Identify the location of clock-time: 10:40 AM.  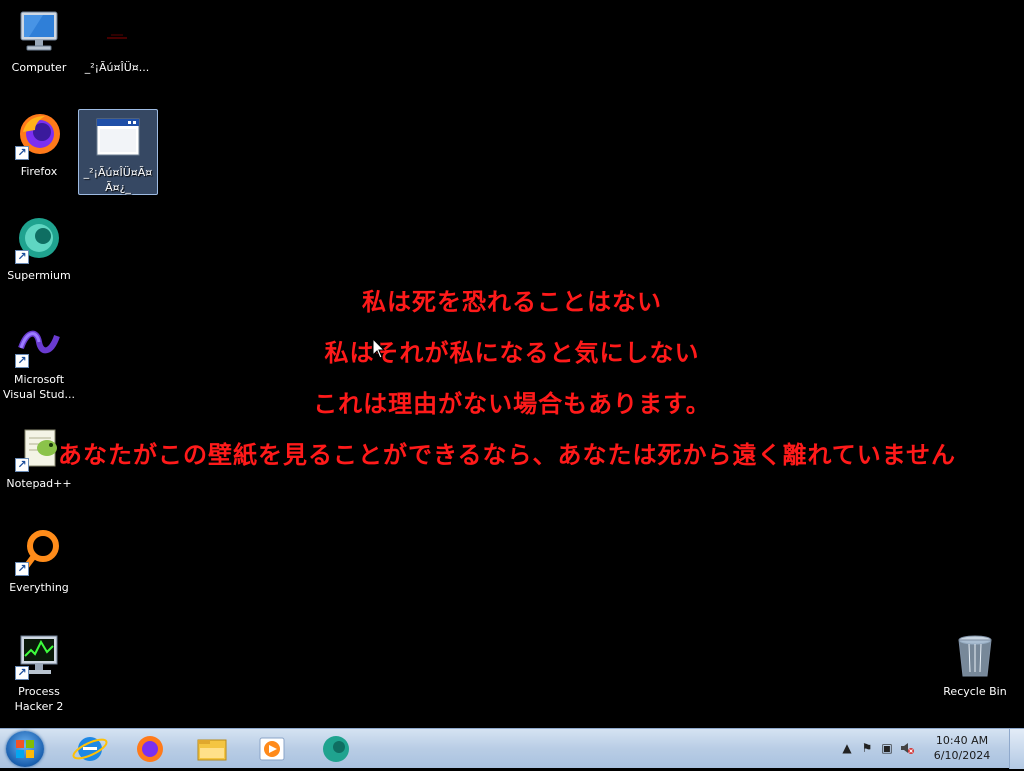
(962, 740).